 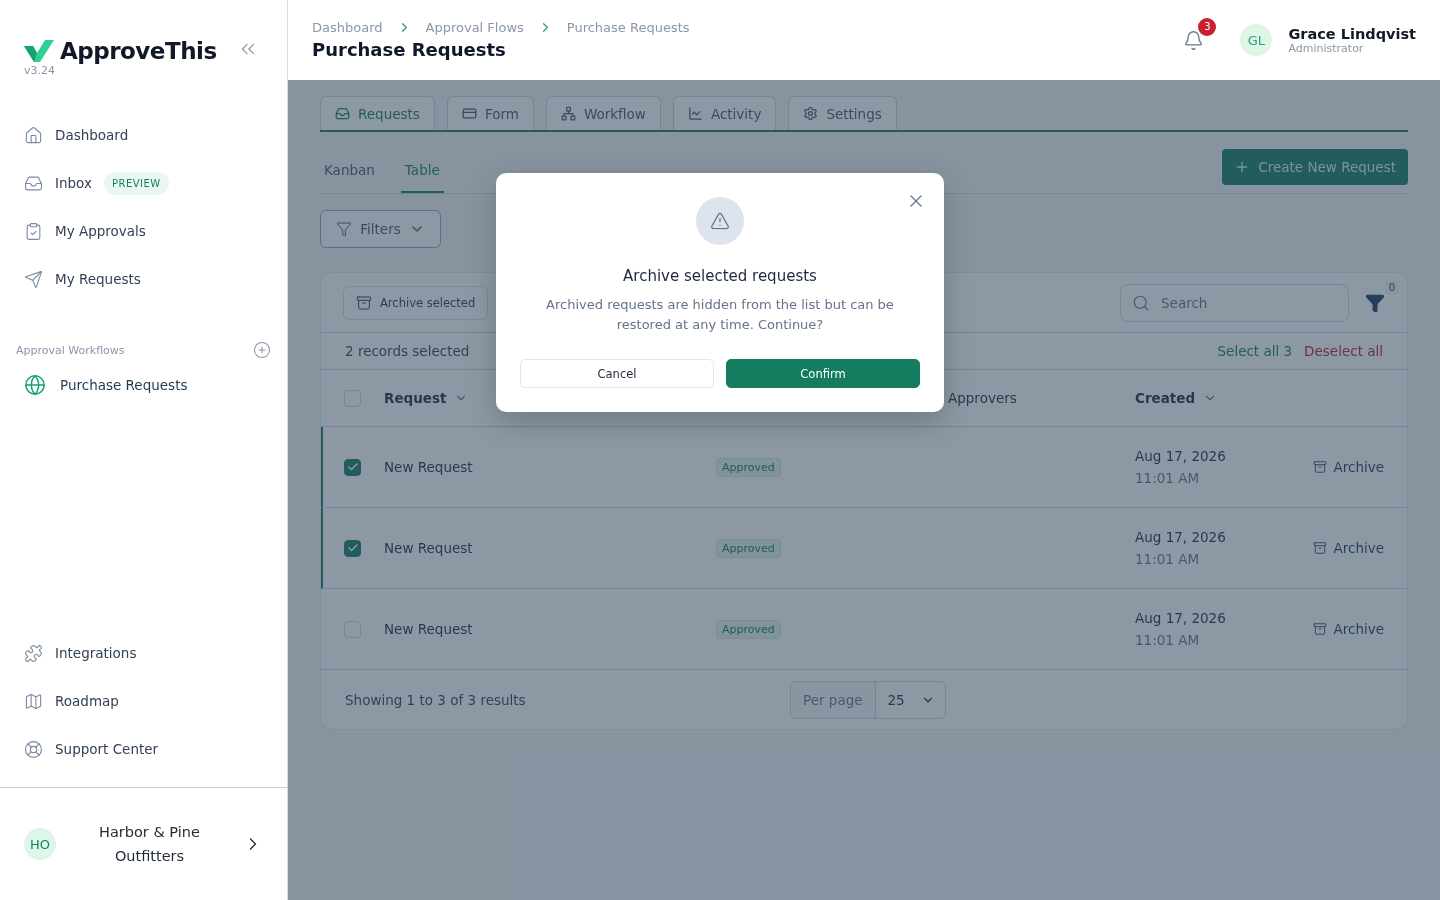 I want to click on search-icon, so click(x=1141, y=302).